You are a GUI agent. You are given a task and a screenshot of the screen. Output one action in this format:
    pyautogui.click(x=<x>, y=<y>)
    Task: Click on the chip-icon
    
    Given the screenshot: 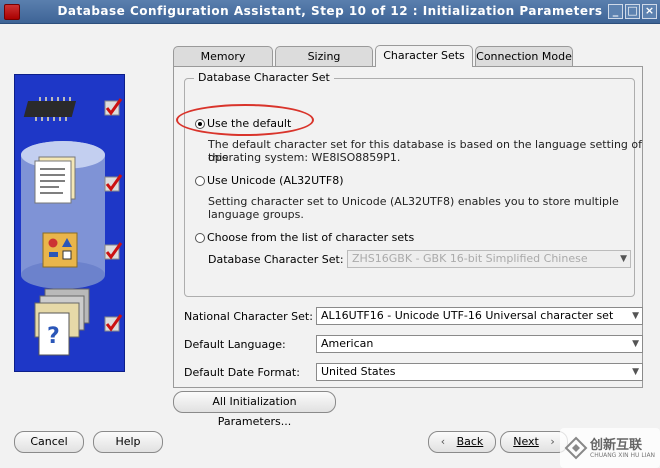 What is the action you would take?
    pyautogui.click(x=50, y=109)
    